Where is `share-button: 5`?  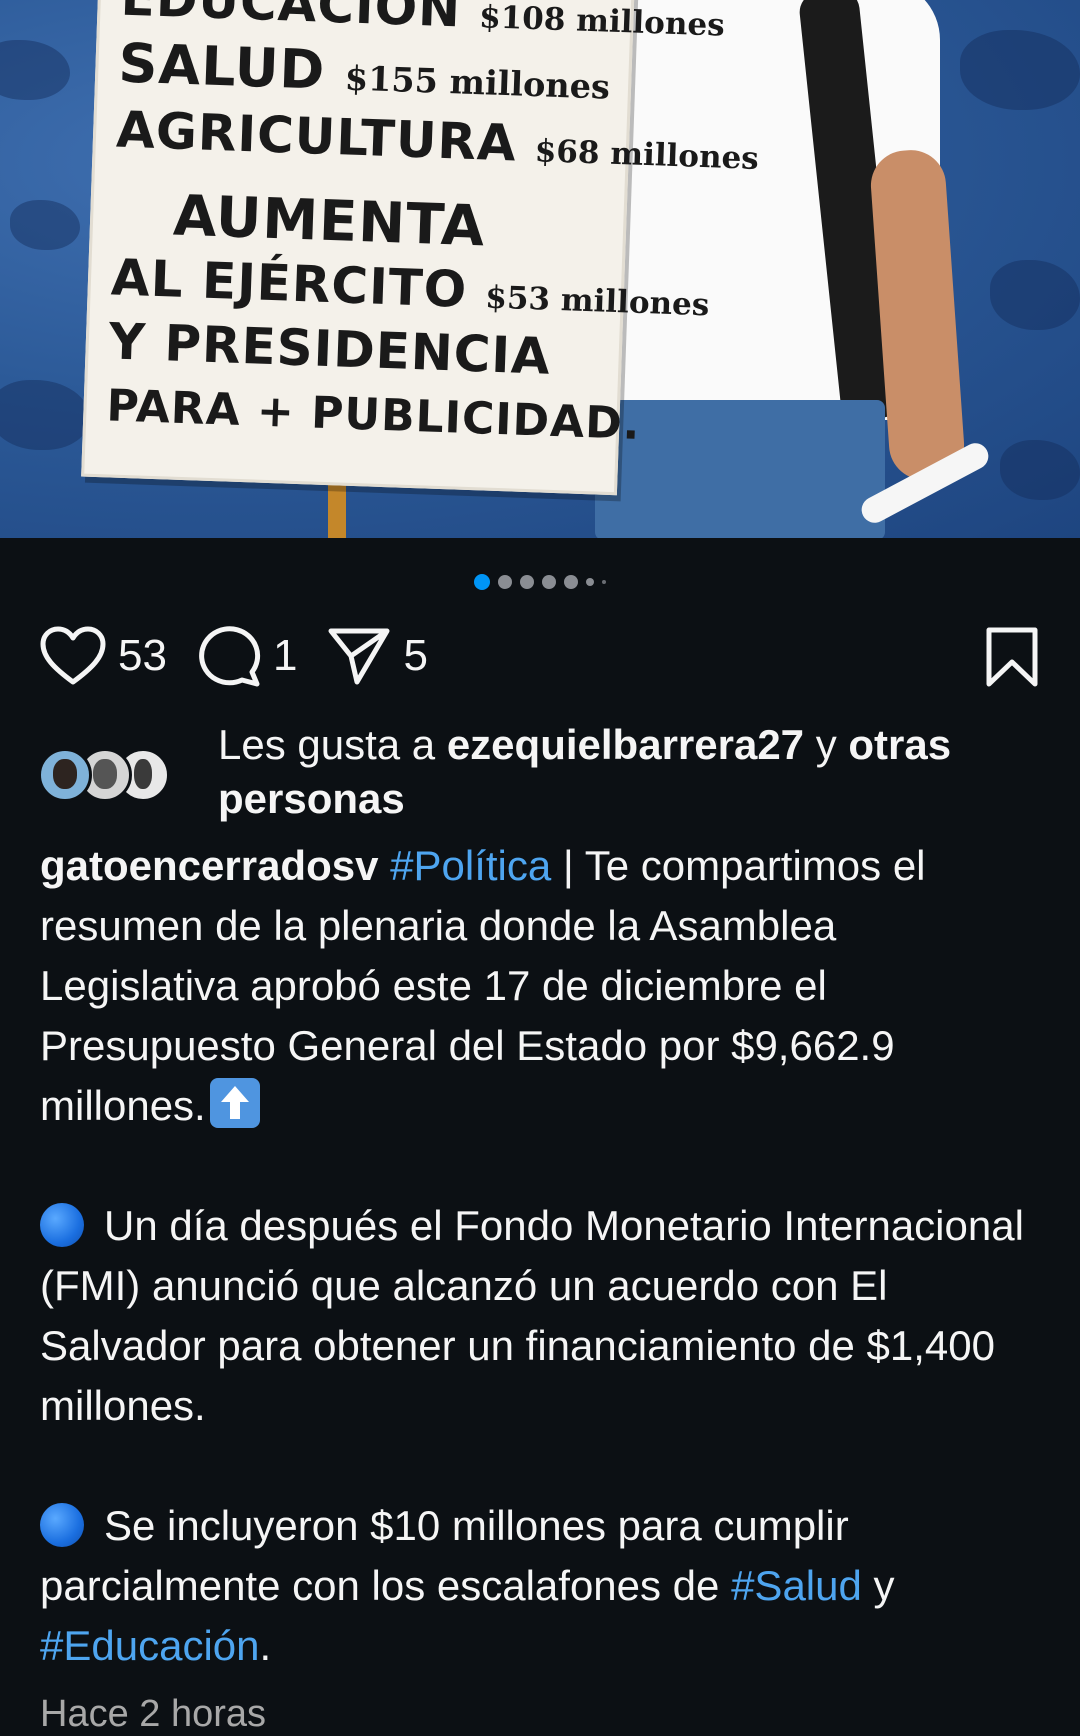
share-button: 5 is located at coordinates (377, 656).